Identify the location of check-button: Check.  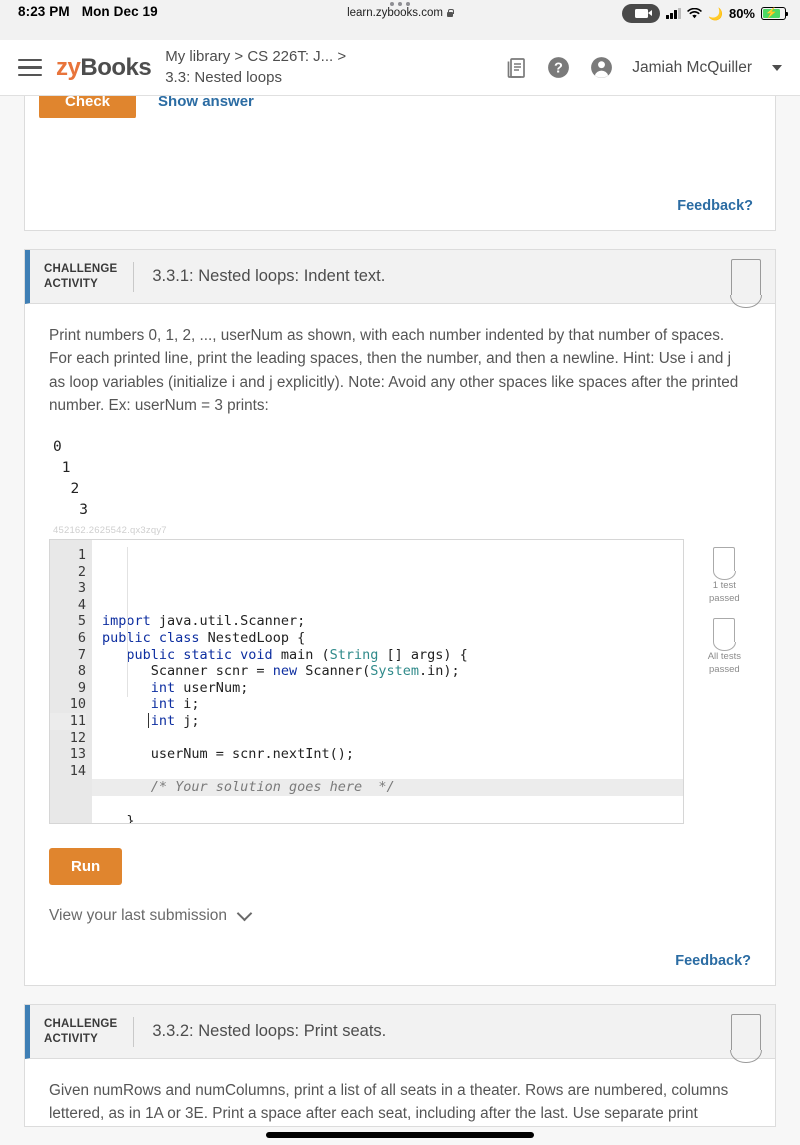
(88, 107).